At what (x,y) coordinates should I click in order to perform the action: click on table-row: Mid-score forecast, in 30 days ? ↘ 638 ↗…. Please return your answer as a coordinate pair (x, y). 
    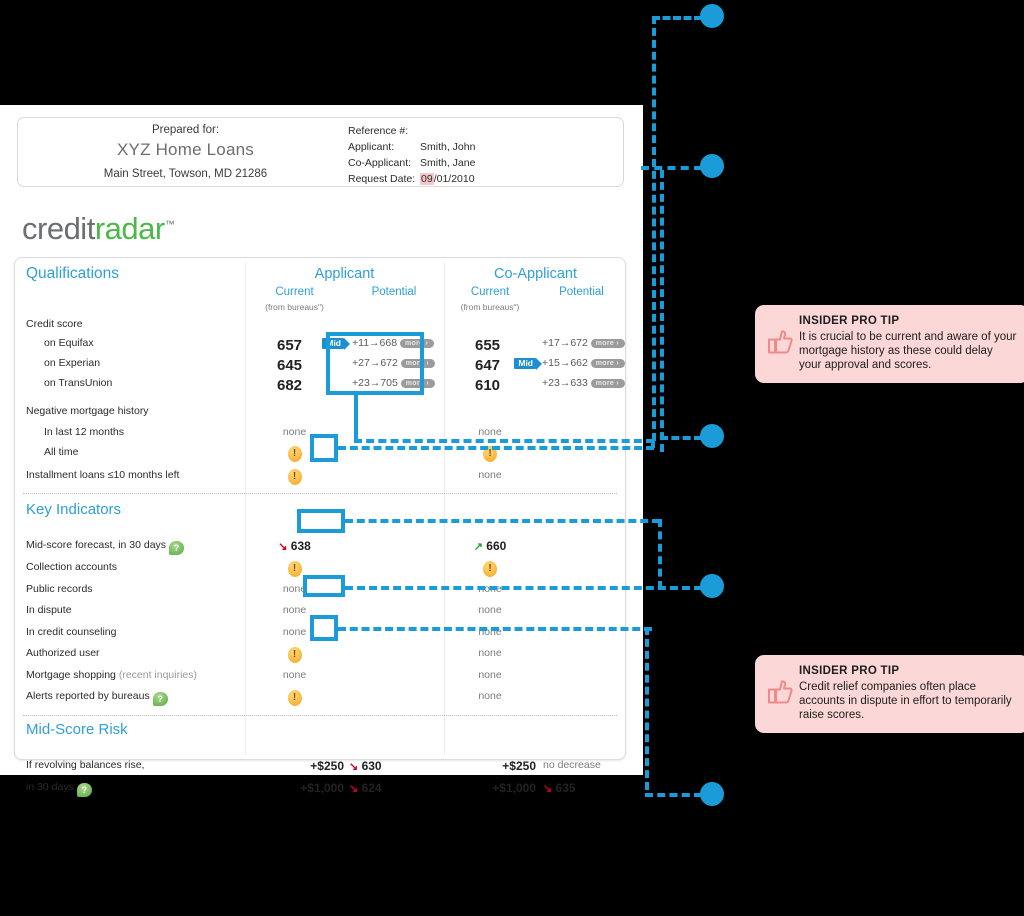
    Looking at the image, I should click on (320, 549).